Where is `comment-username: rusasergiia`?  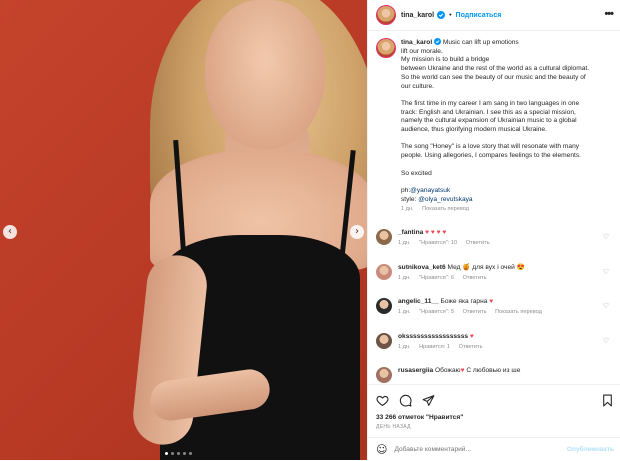 comment-username: rusasergiia is located at coordinates (415, 370).